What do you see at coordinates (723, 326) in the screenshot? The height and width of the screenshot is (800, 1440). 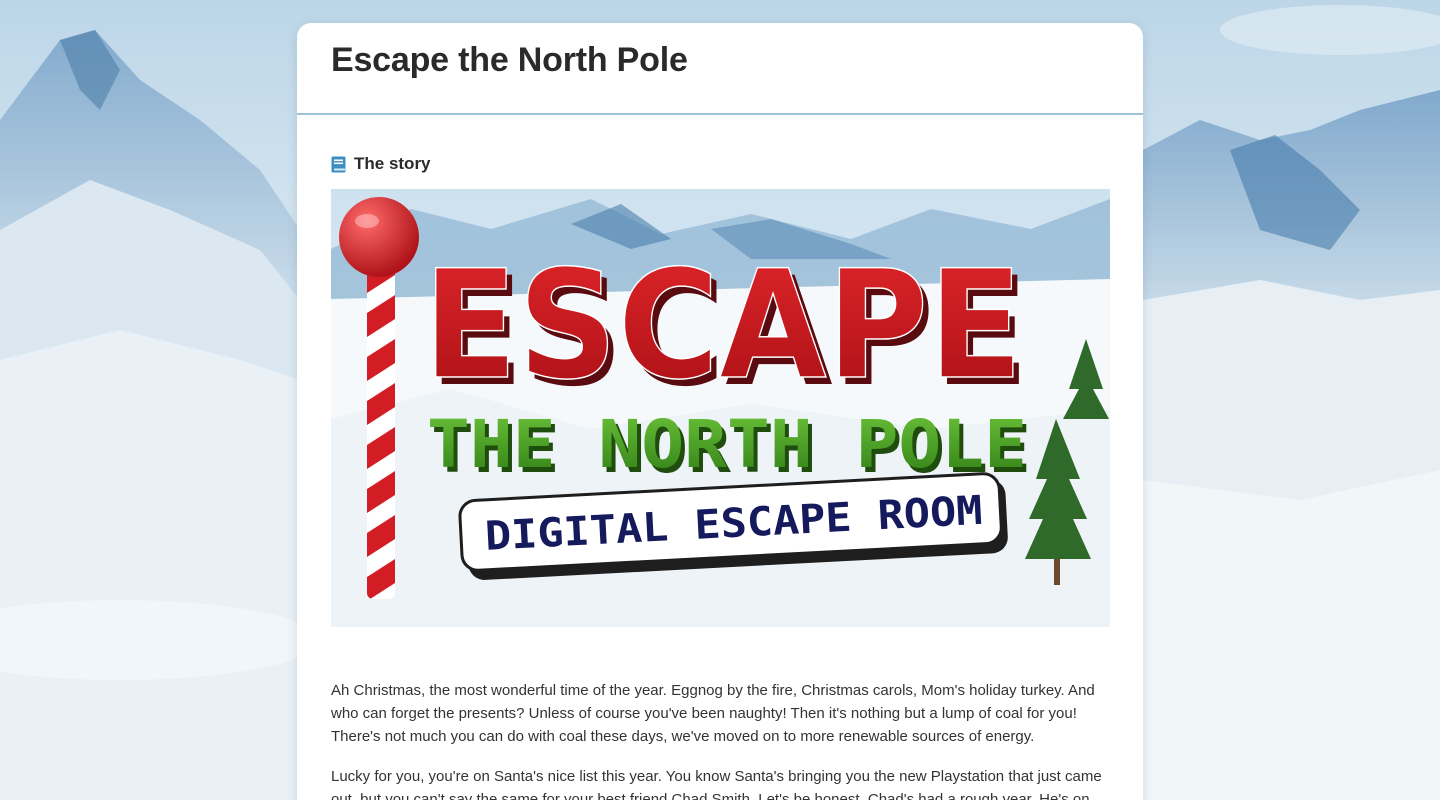 I see `banner-title-escape: ESCAPE` at bounding box center [723, 326].